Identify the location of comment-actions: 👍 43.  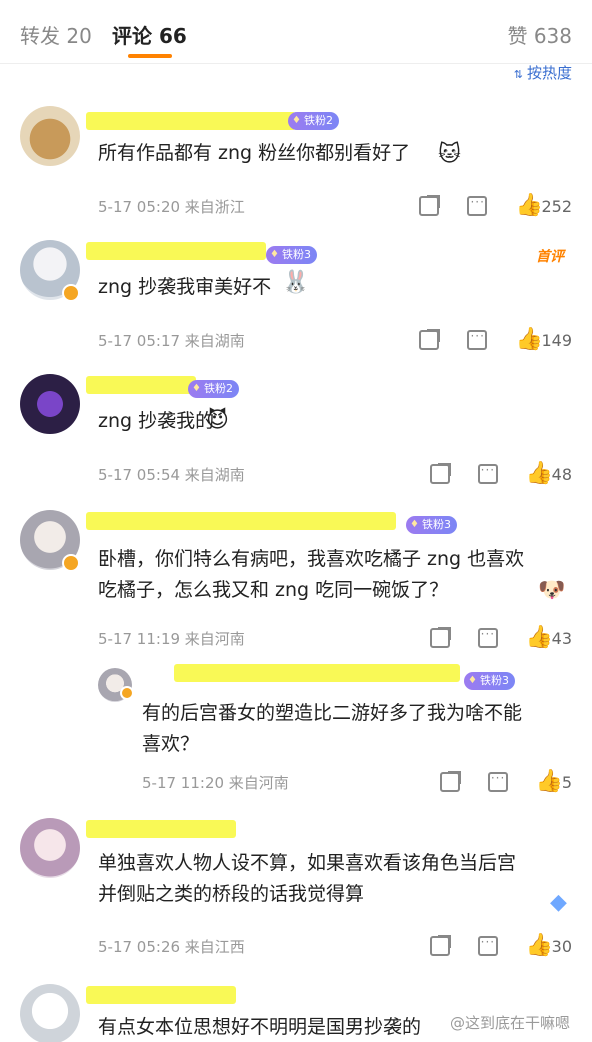
(487, 638).